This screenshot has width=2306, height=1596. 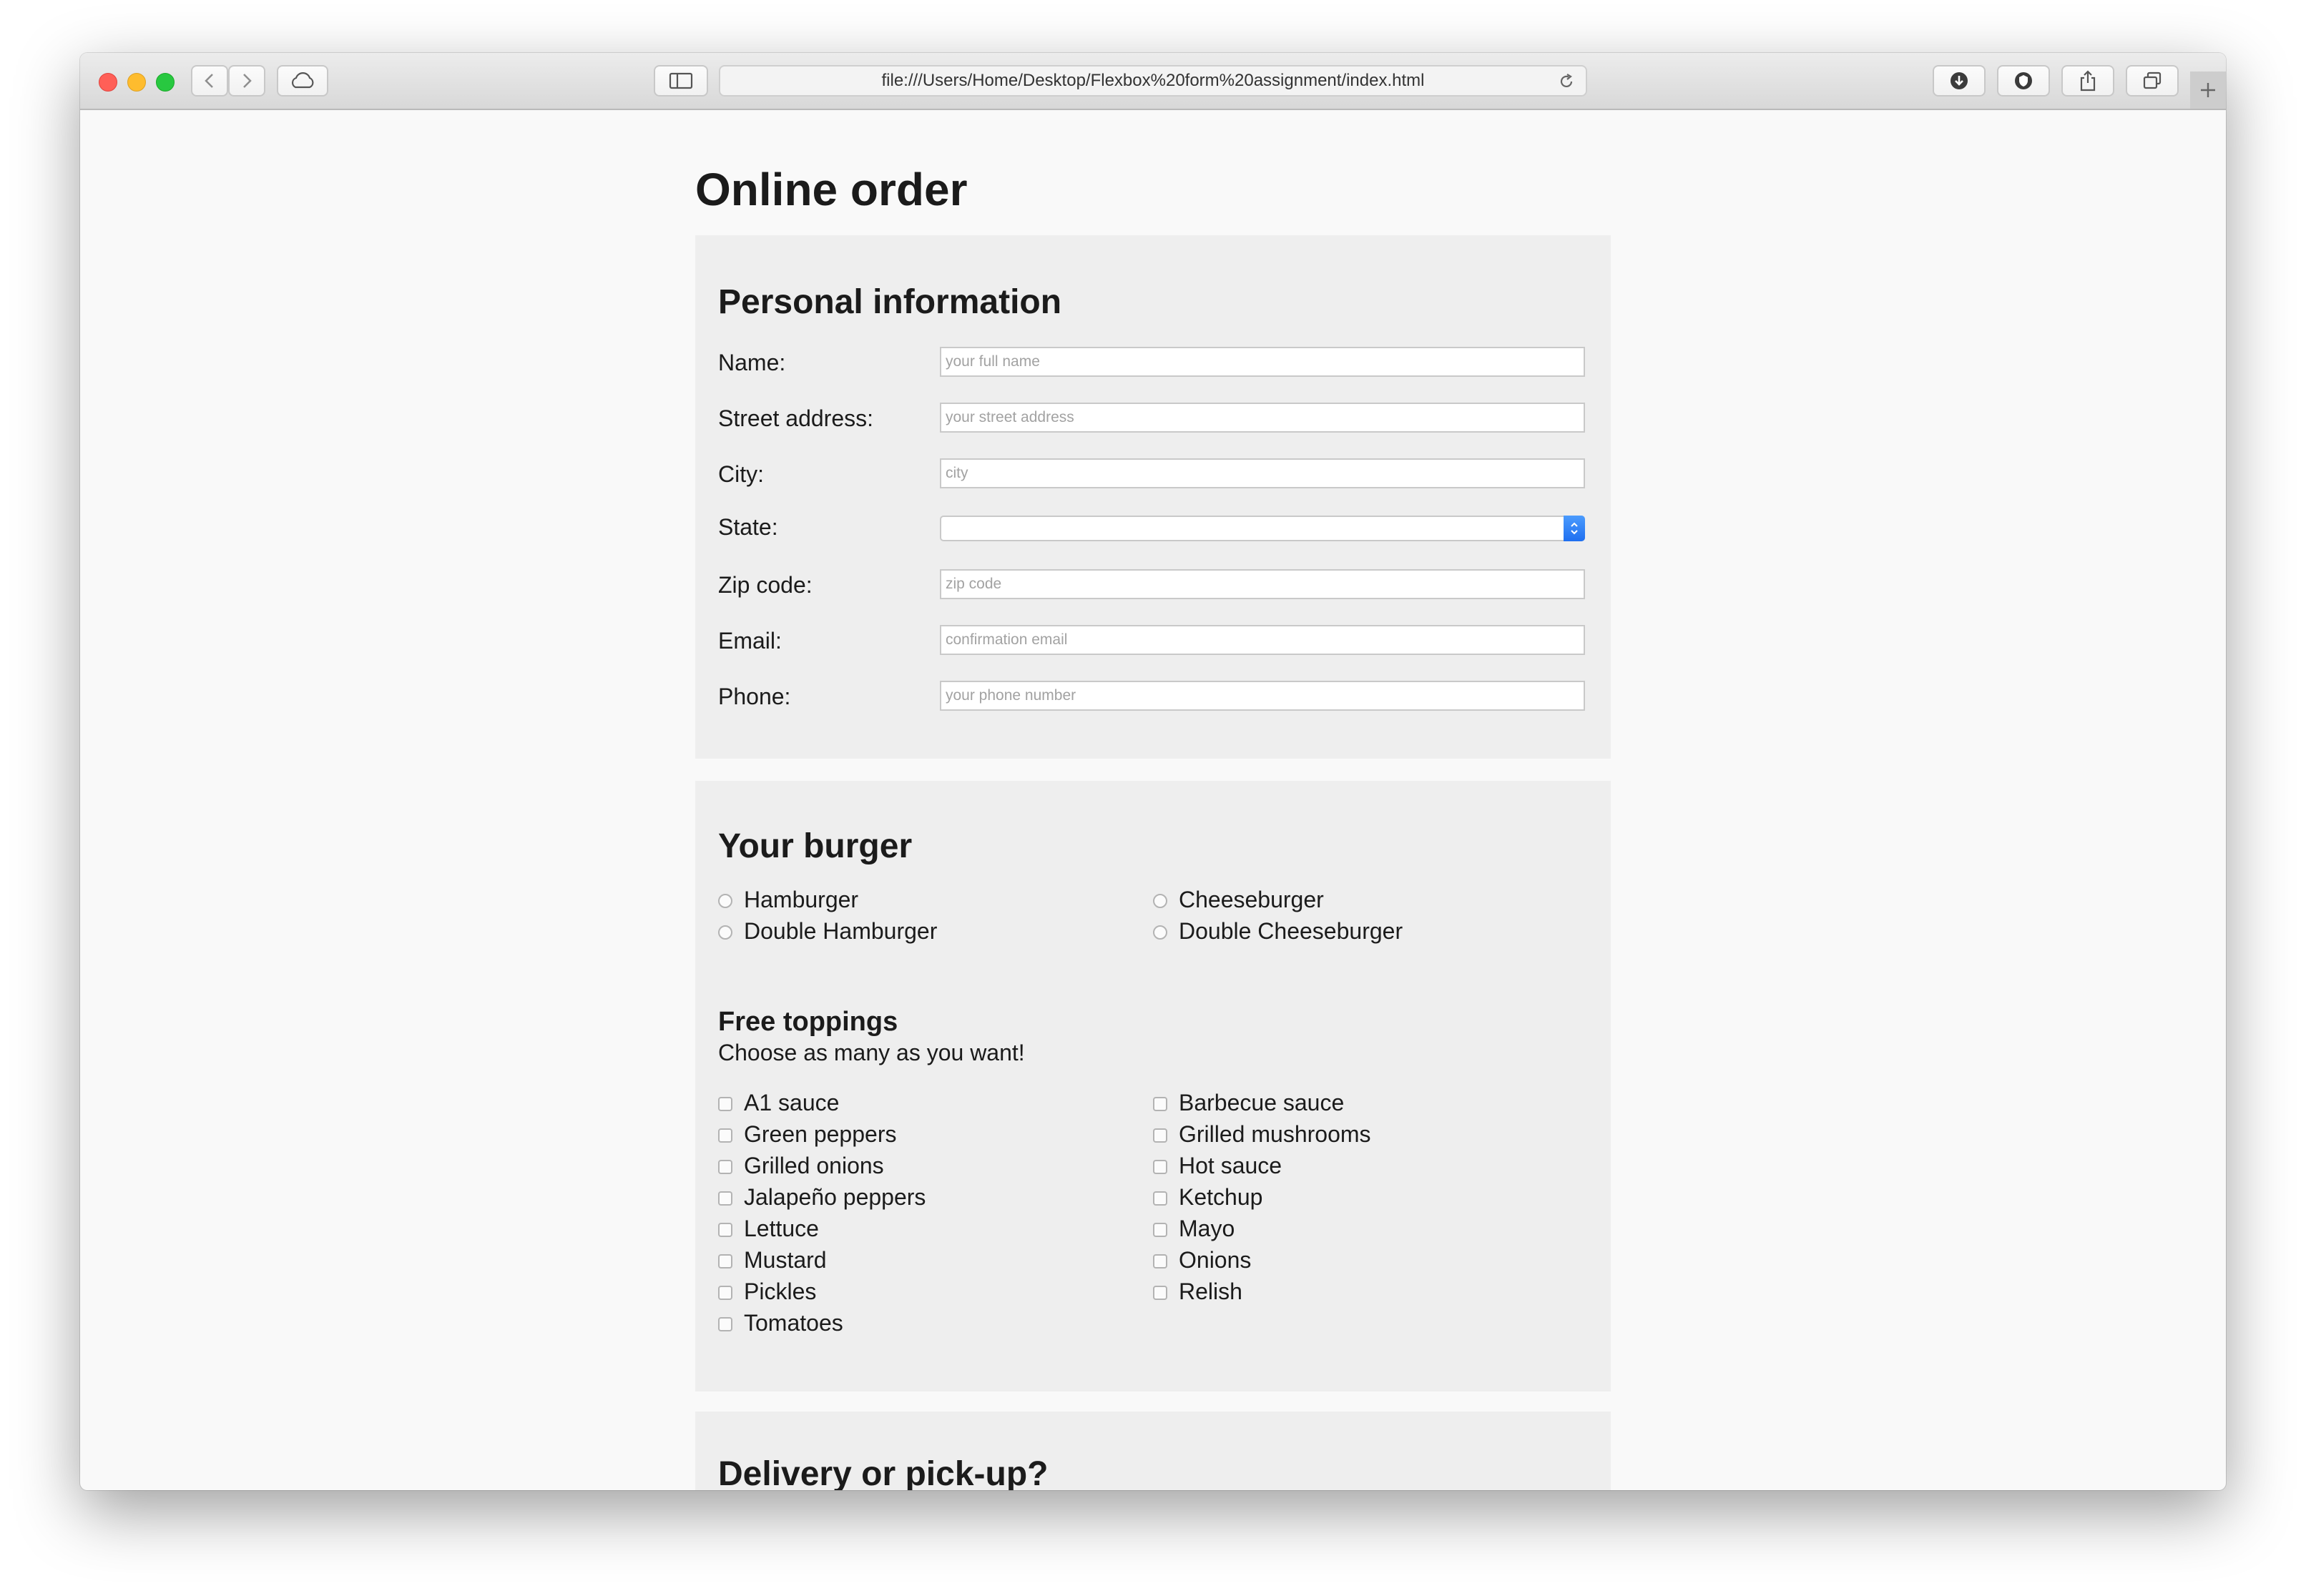 I want to click on burger-option-cheeseburger: Cheeseburger, so click(x=1239, y=900).